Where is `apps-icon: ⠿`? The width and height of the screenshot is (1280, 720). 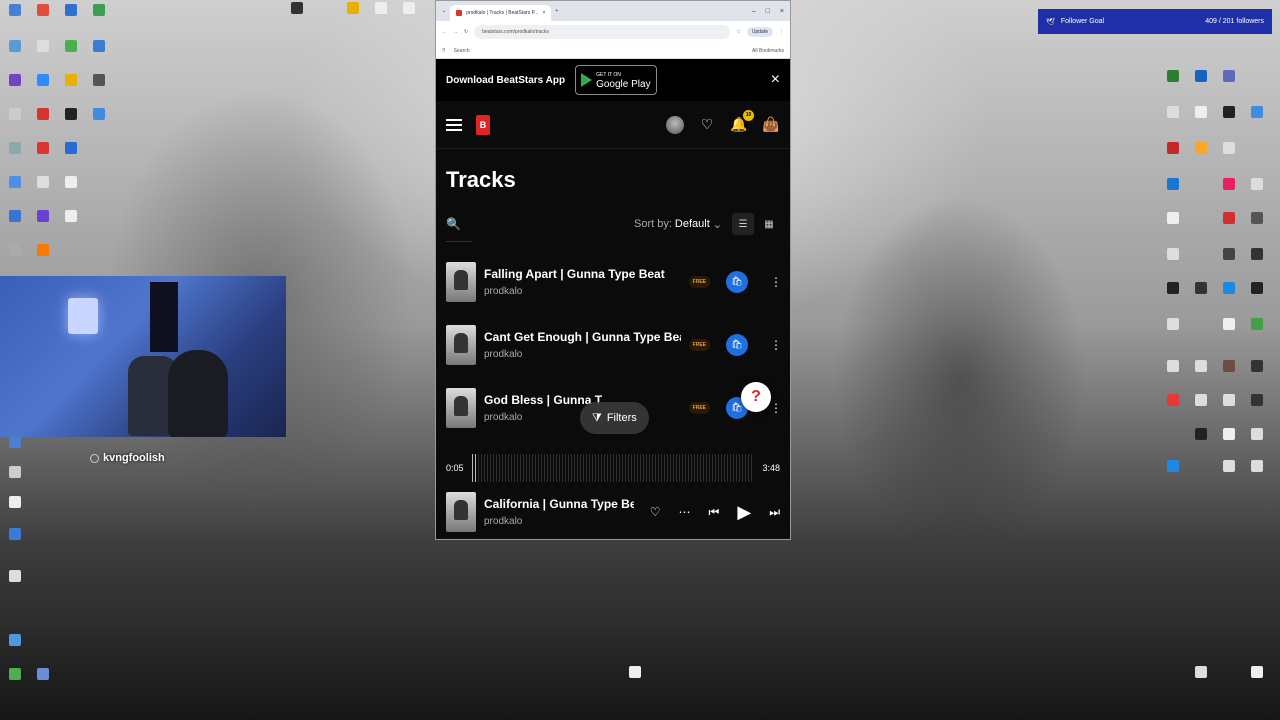
apps-icon: ⠿ is located at coordinates (444, 51).